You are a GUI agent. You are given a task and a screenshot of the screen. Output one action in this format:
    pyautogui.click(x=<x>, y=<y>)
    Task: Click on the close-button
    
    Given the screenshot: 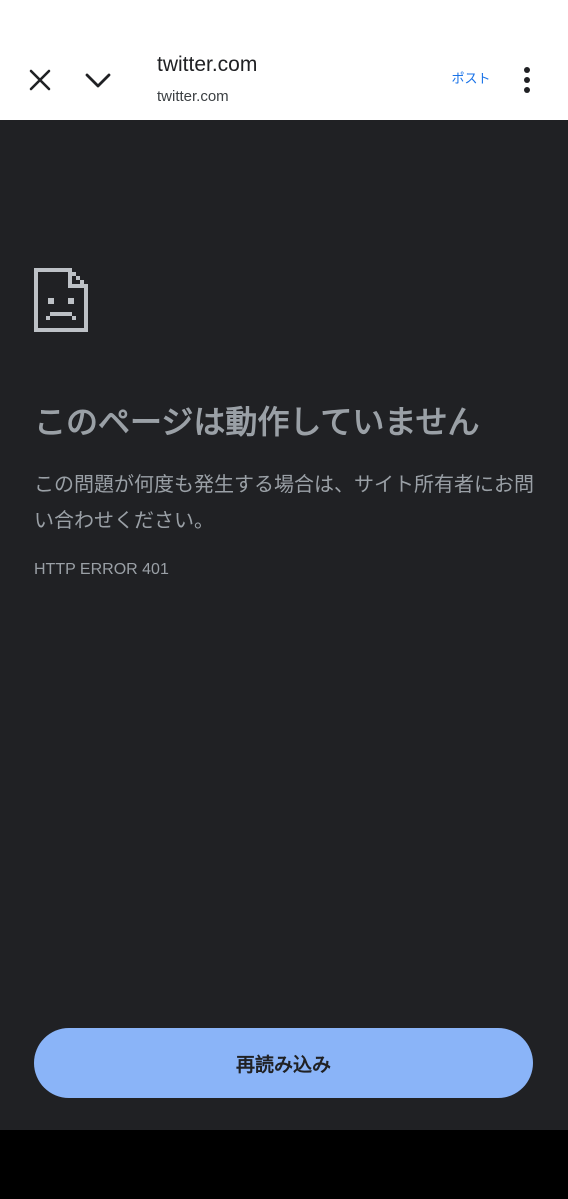 What is the action you would take?
    pyautogui.click(x=40, y=80)
    